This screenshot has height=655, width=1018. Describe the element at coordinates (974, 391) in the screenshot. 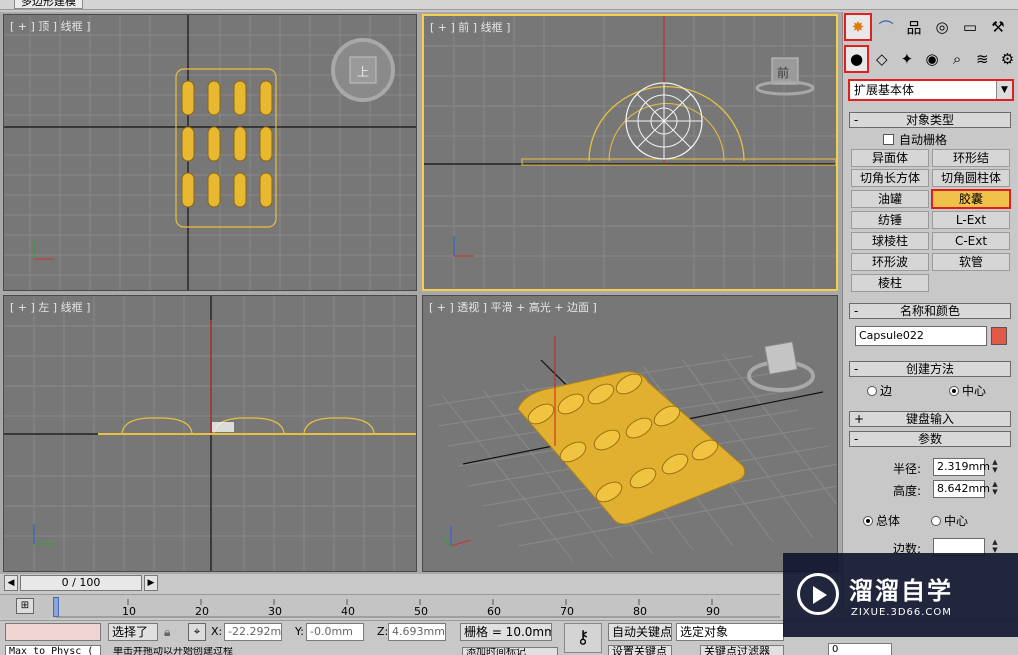

I see `creation-center-label: 中心` at that location.